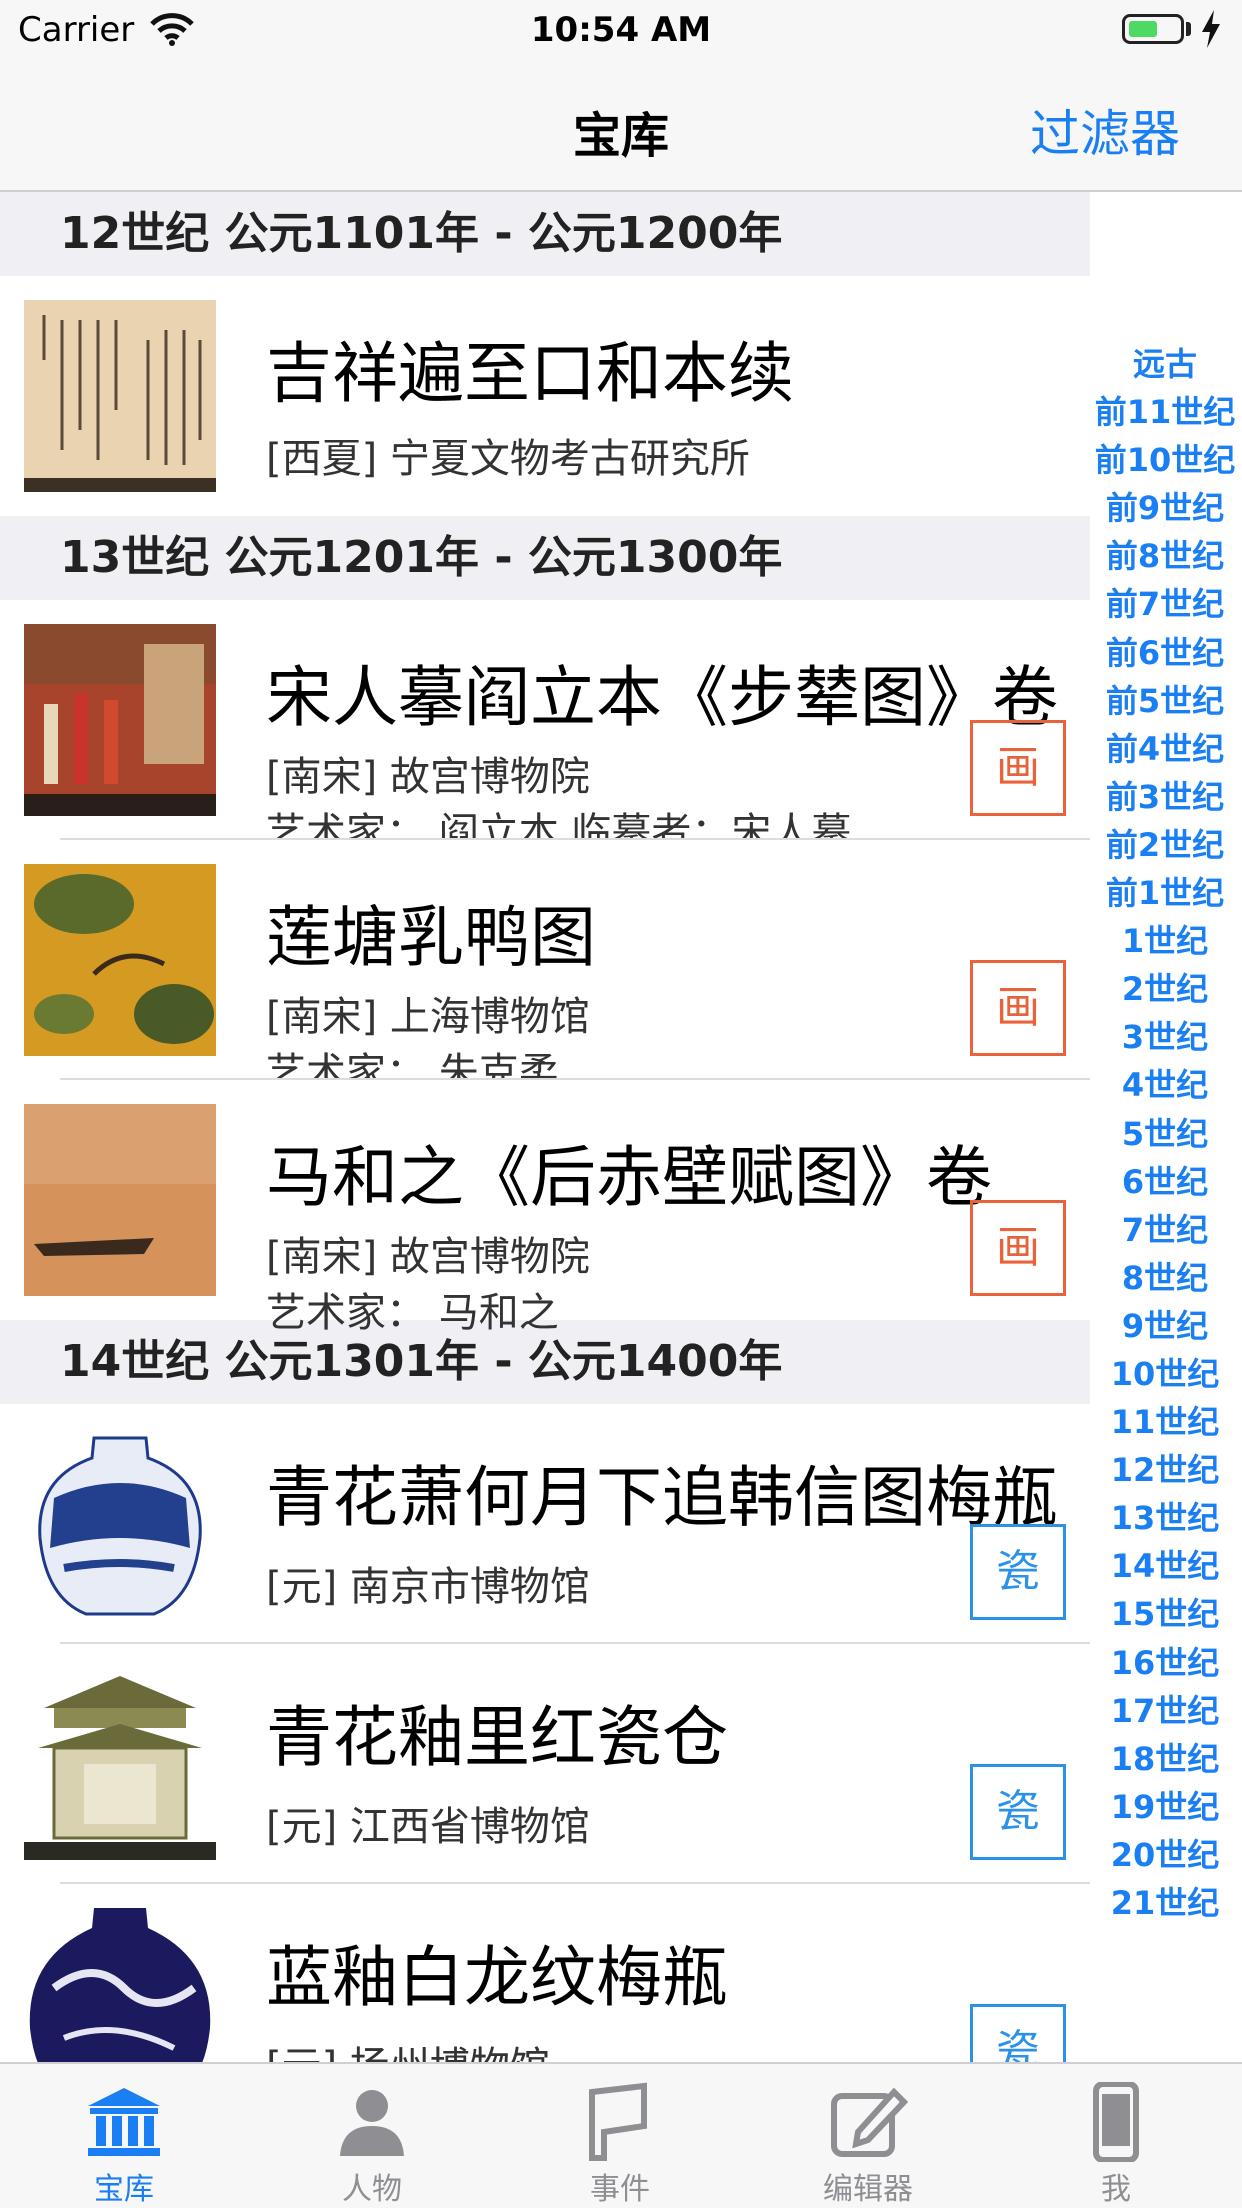  I want to click on tab-me: 我, so click(1116, 2137).